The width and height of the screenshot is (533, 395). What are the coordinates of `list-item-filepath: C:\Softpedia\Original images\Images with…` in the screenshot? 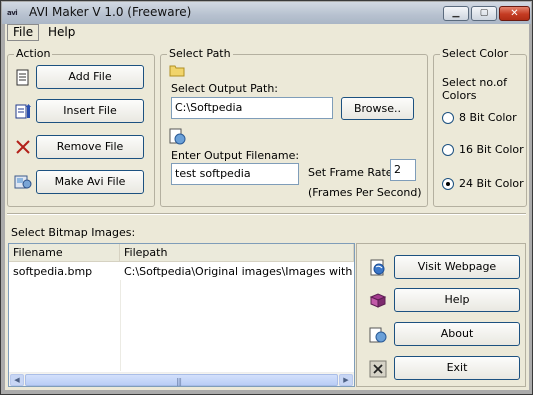 It's located at (239, 271).